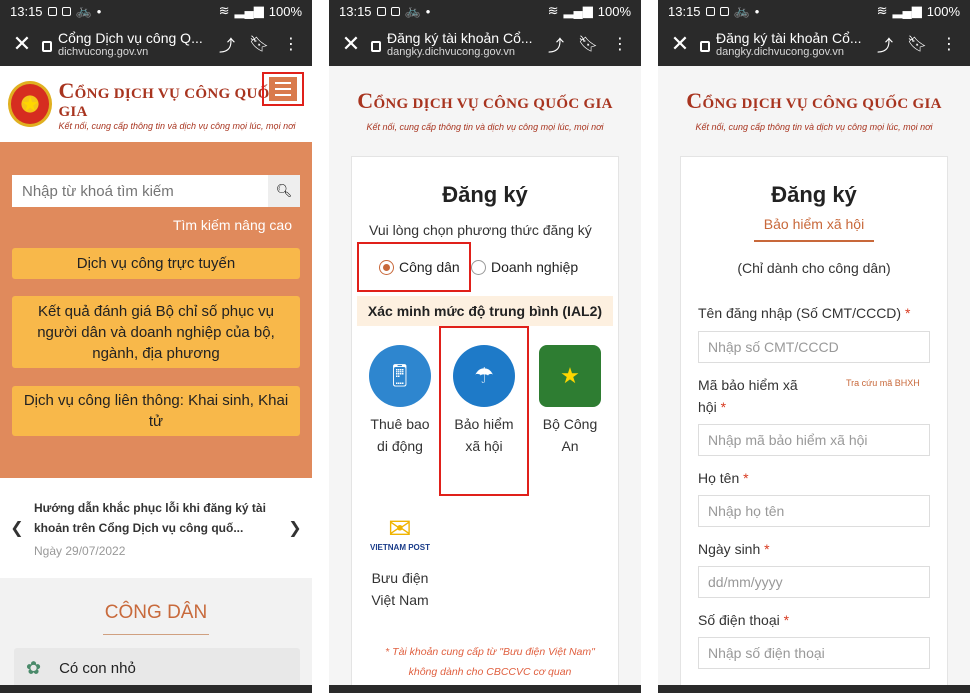 The image size is (970, 693). I want to click on menu-button, so click(283, 89).